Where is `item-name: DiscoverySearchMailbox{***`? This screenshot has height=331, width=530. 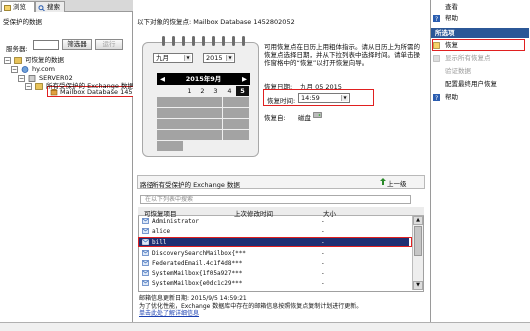
item-name: DiscoverySearchMailbox{*** is located at coordinates (199, 253).